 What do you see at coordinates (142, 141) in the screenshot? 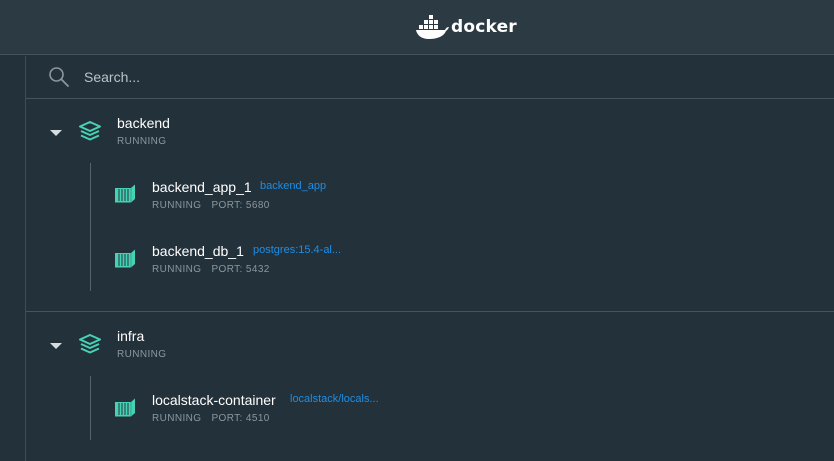
I see `group-status-backend: RUNNING` at bounding box center [142, 141].